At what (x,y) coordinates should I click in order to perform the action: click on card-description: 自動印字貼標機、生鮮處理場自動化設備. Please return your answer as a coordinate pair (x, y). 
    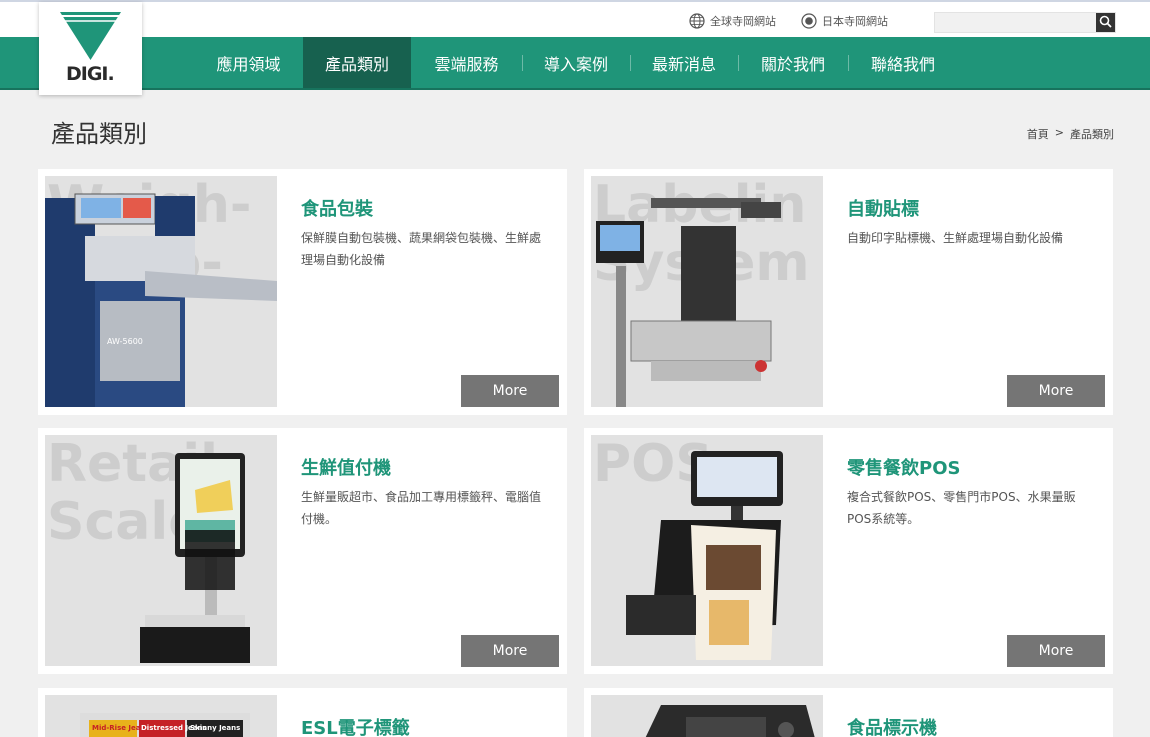
    Looking at the image, I should click on (955, 238).